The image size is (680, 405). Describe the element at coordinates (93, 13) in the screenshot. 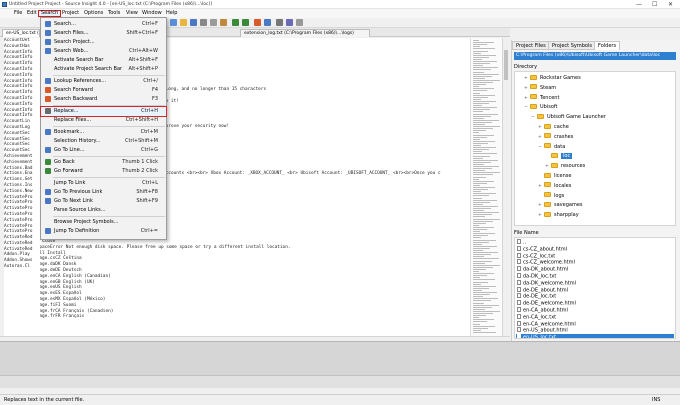

I see `menu-options: Options` at that location.